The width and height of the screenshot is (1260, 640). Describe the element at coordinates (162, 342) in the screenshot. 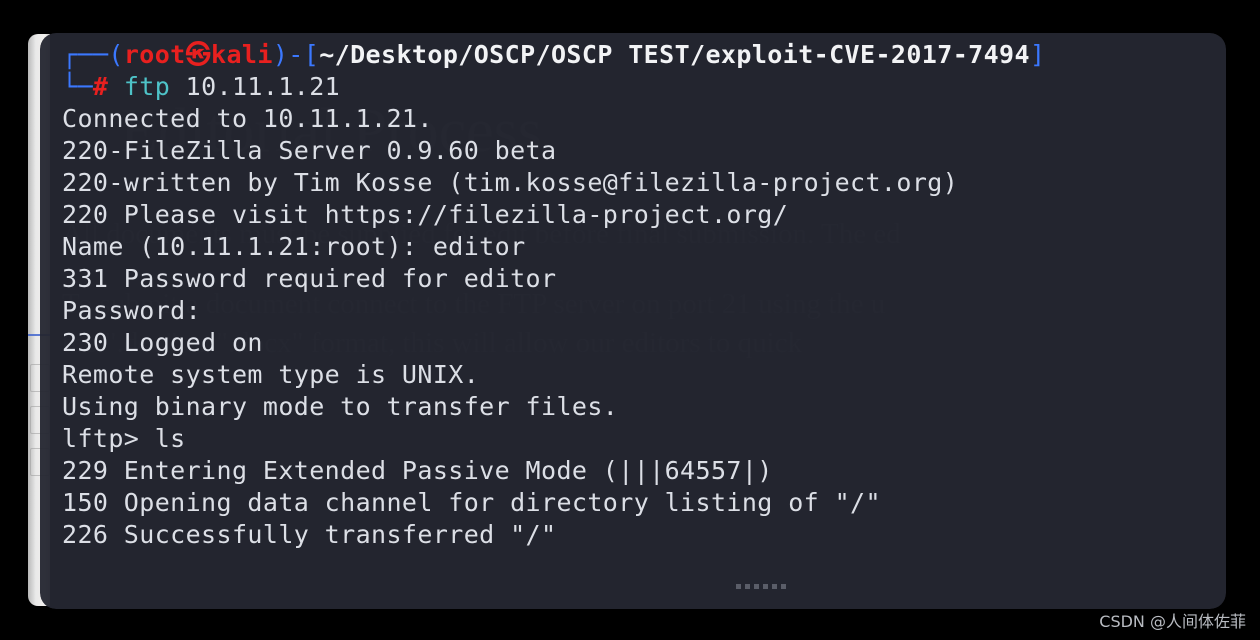

I see `output-line: 230 Logged on` at that location.